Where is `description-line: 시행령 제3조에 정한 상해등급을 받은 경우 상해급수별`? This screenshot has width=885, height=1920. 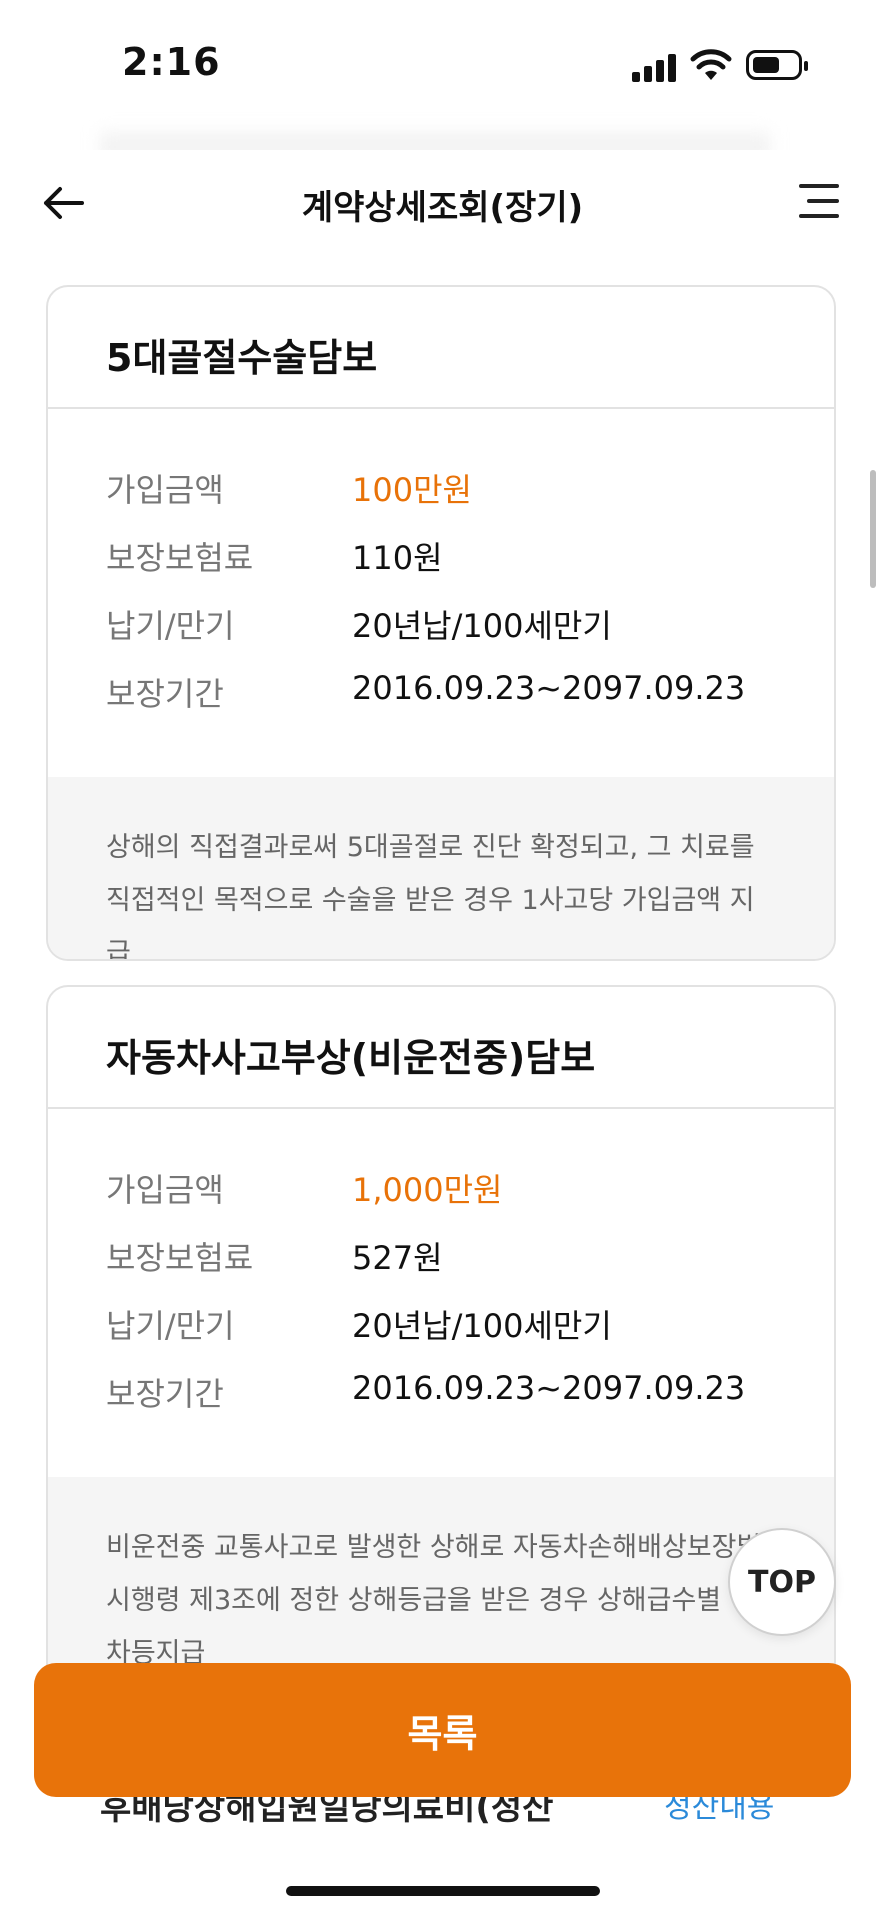 description-line: 시행령 제3조에 정한 상해등급을 받은 경우 상해급수별 is located at coordinates (414, 1600).